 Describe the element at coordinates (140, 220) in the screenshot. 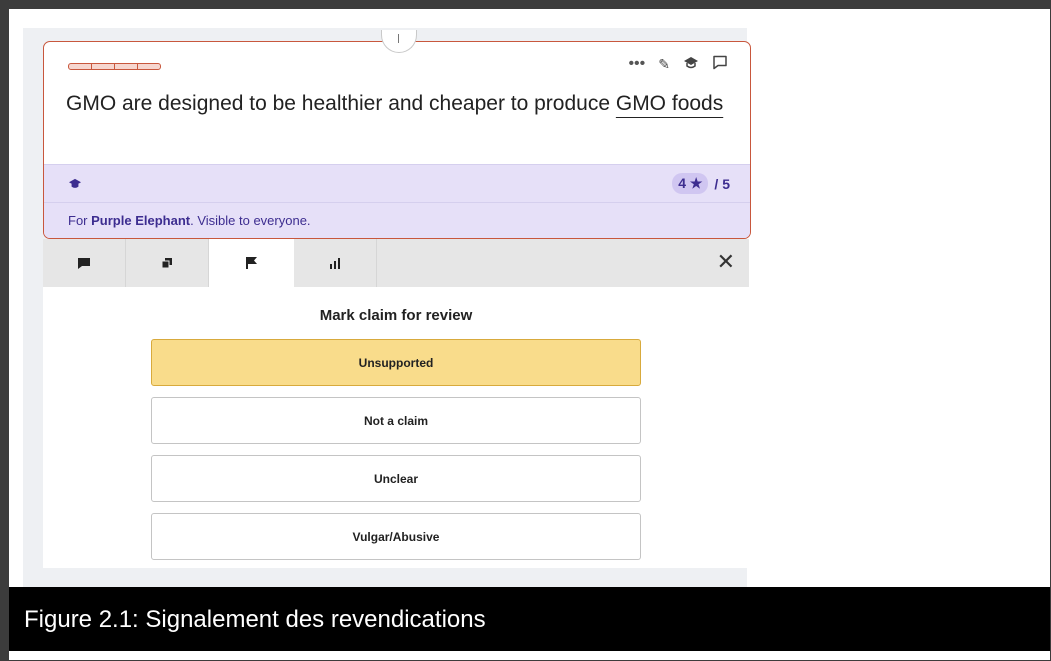

I see `group-name: Purple Elephant` at that location.